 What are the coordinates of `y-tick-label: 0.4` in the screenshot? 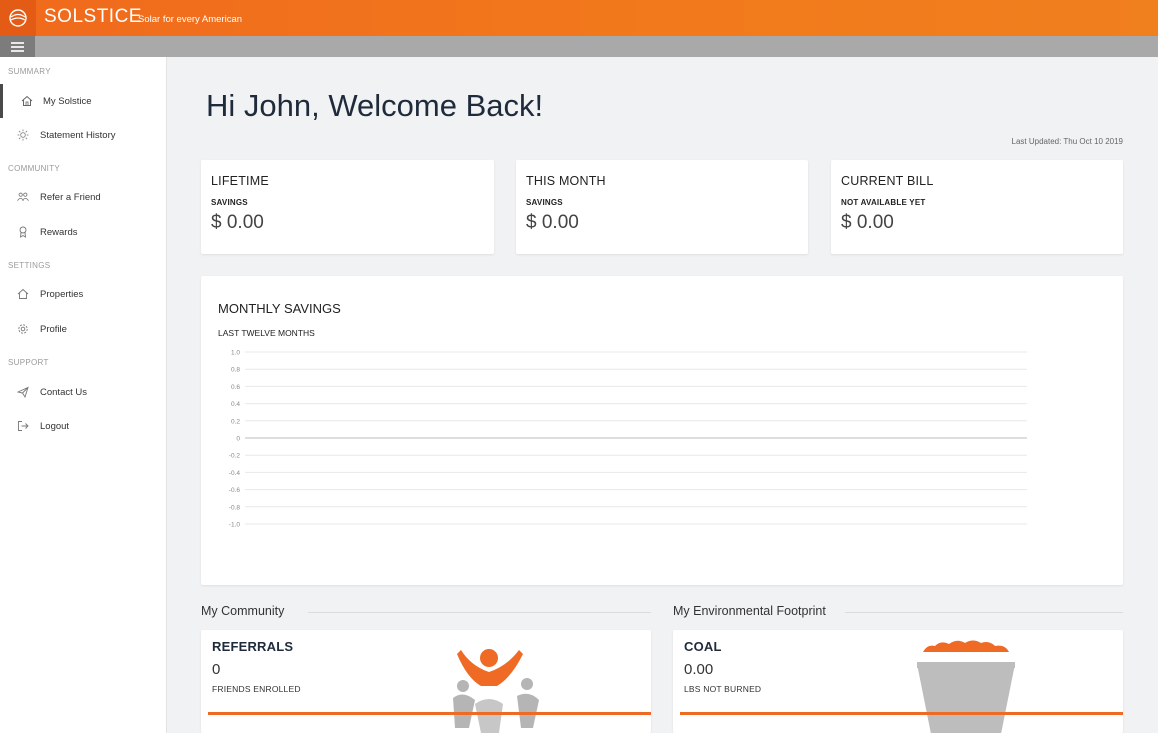 It's located at (235, 404).